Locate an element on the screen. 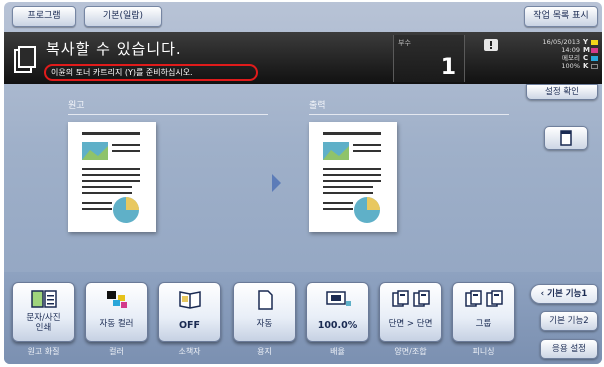 Image resolution: width=604 pixels, height=367 pixels. paper-value: 자동 is located at coordinates (264, 324).